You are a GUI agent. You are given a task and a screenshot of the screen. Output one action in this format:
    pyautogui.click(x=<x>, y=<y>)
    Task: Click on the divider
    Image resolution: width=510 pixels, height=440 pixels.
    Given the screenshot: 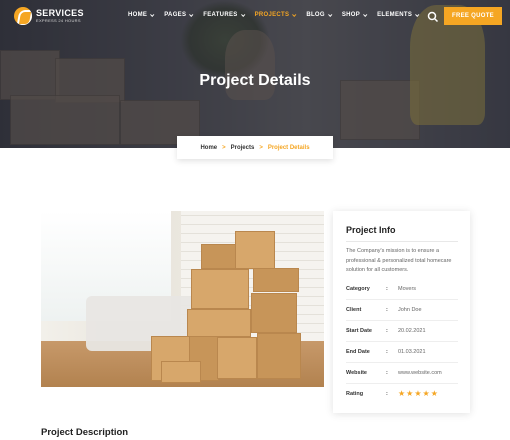 What is the action you would take?
    pyautogui.click(x=402, y=241)
    